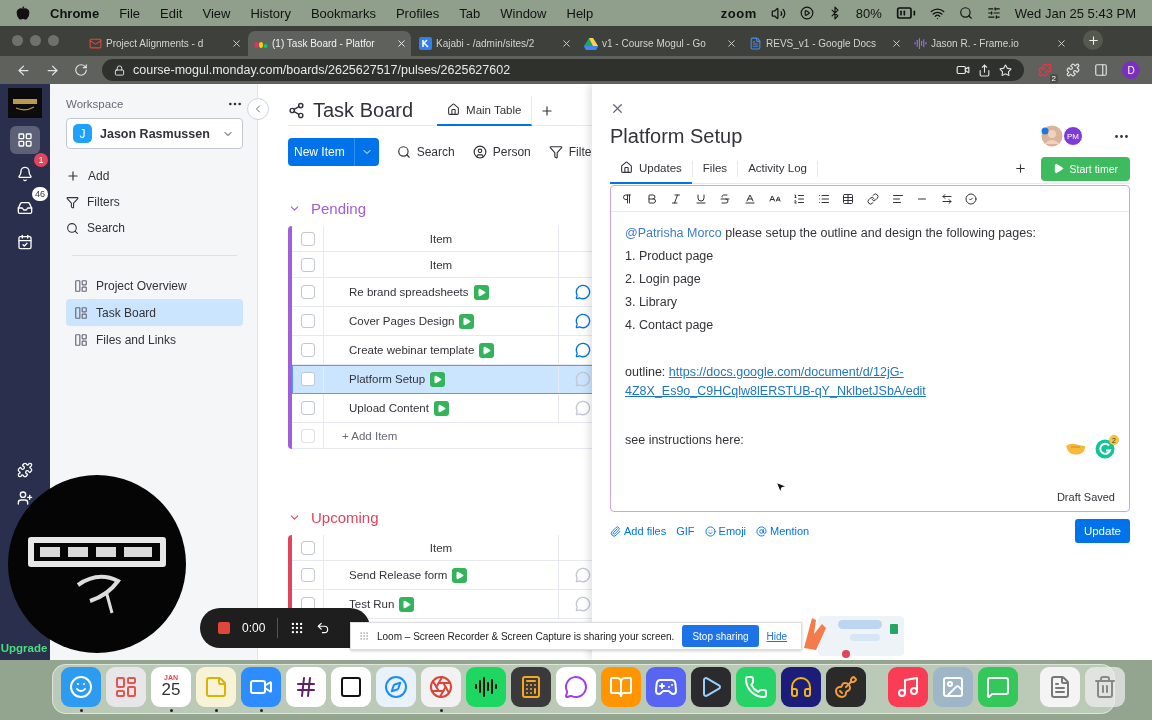 The width and height of the screenshot is (1152, 720). What do you see at coordinates (580, 13) in the screenshot?
I see `menu-item: Help` at bounding box center [580, 13].